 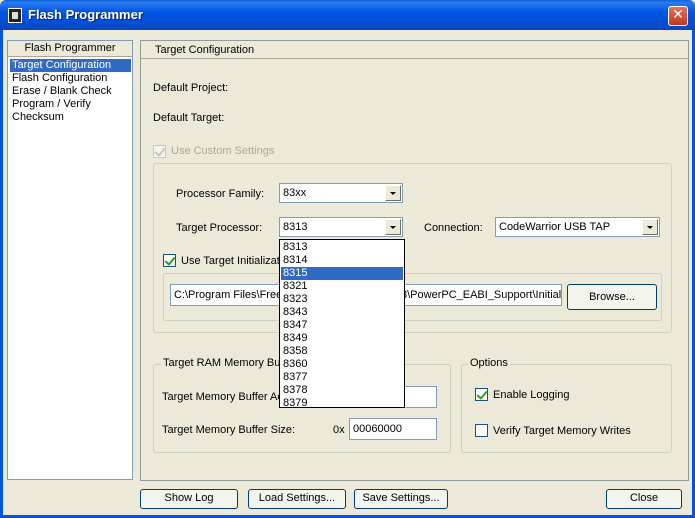 I want to click on app-icon, so click(x=15, y=15).